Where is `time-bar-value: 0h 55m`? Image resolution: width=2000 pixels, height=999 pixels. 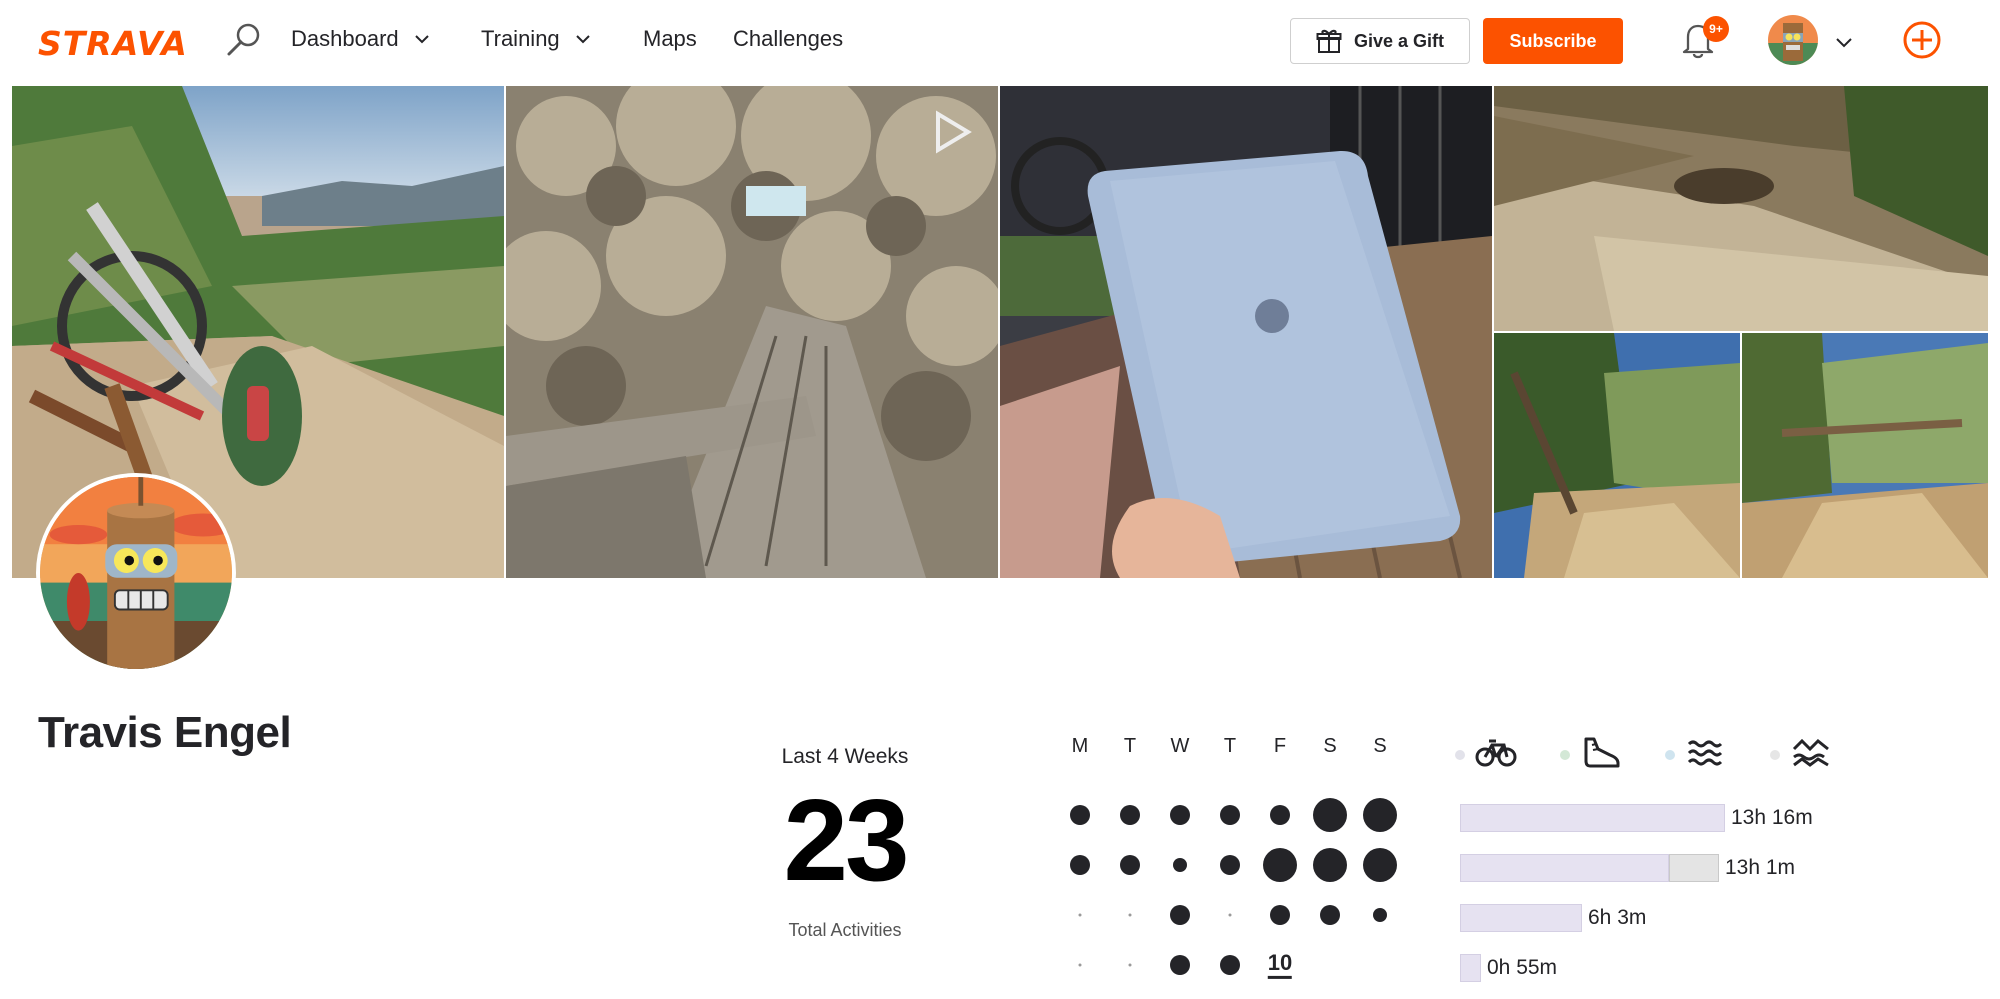 time-bar-value: 0h 55m is located at coordinates (1522, 967).